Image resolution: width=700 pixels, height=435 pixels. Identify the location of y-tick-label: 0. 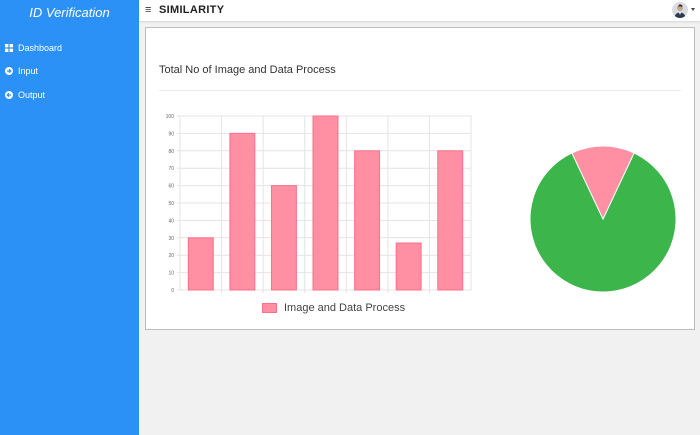
(172, 291).